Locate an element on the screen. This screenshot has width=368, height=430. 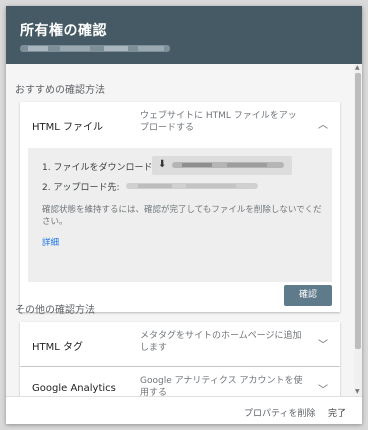
done-button: 完了 is located at coordinates (337, 412).